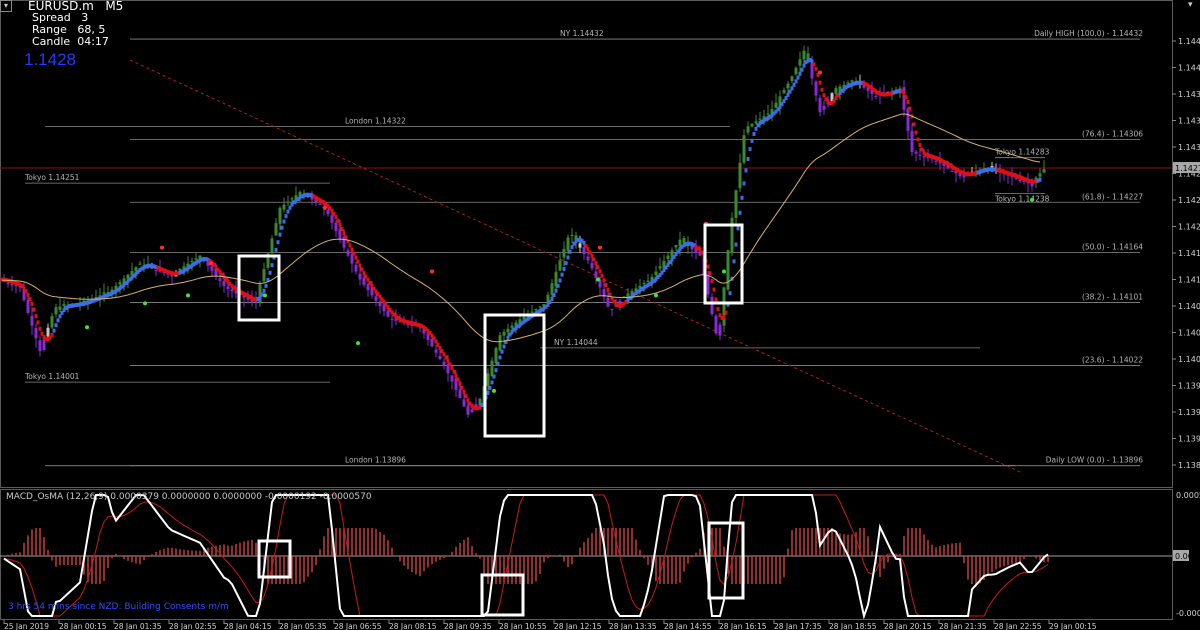  What do you see at coordinates (1189, 41) in the screenshot?
I see `price-axis-label: 1.14450` at bounding box center [1189, 41].